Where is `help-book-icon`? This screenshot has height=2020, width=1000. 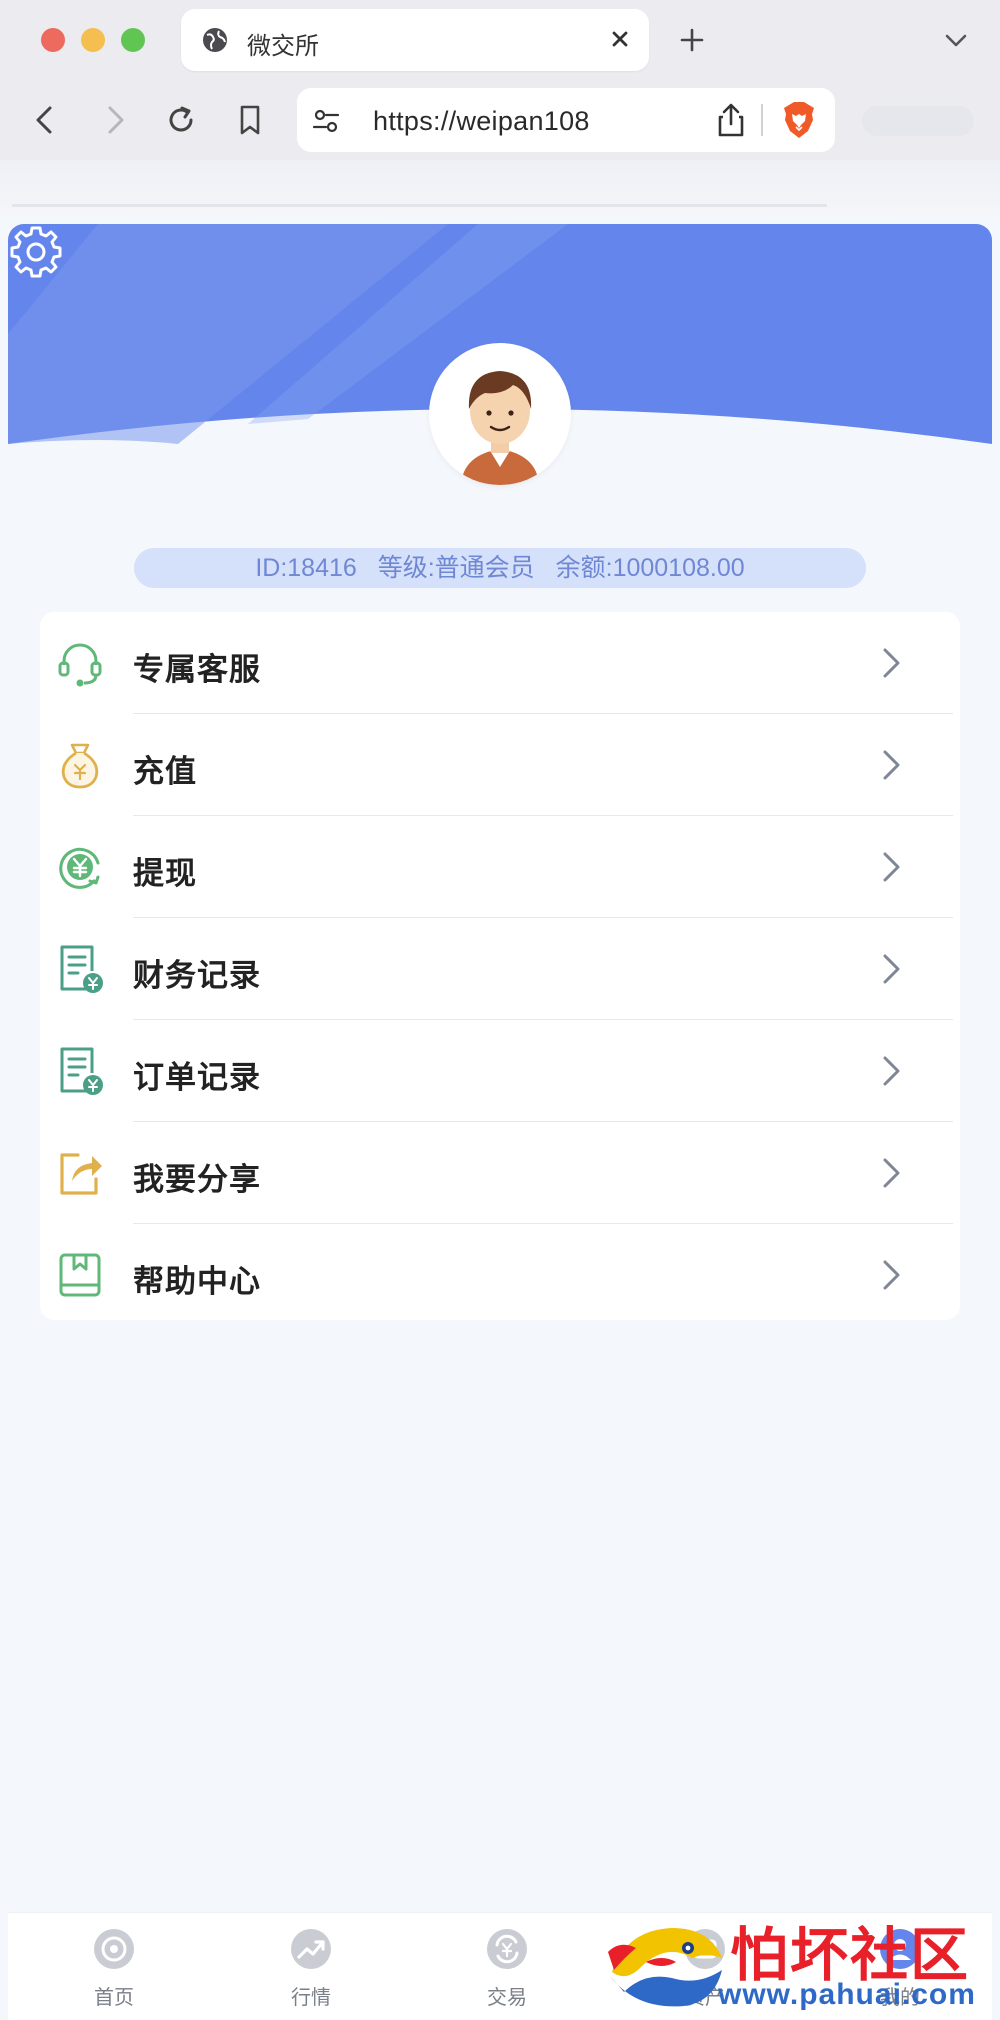
help-book-icon is located at coordinates (80, 1275).